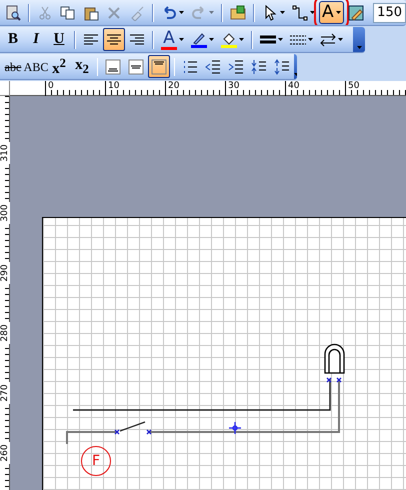 The image size is (406, 490). What do you see at coordinates (68, 12) in the screenshot?
I see `copy-icon` at bounding box center [68, 12].